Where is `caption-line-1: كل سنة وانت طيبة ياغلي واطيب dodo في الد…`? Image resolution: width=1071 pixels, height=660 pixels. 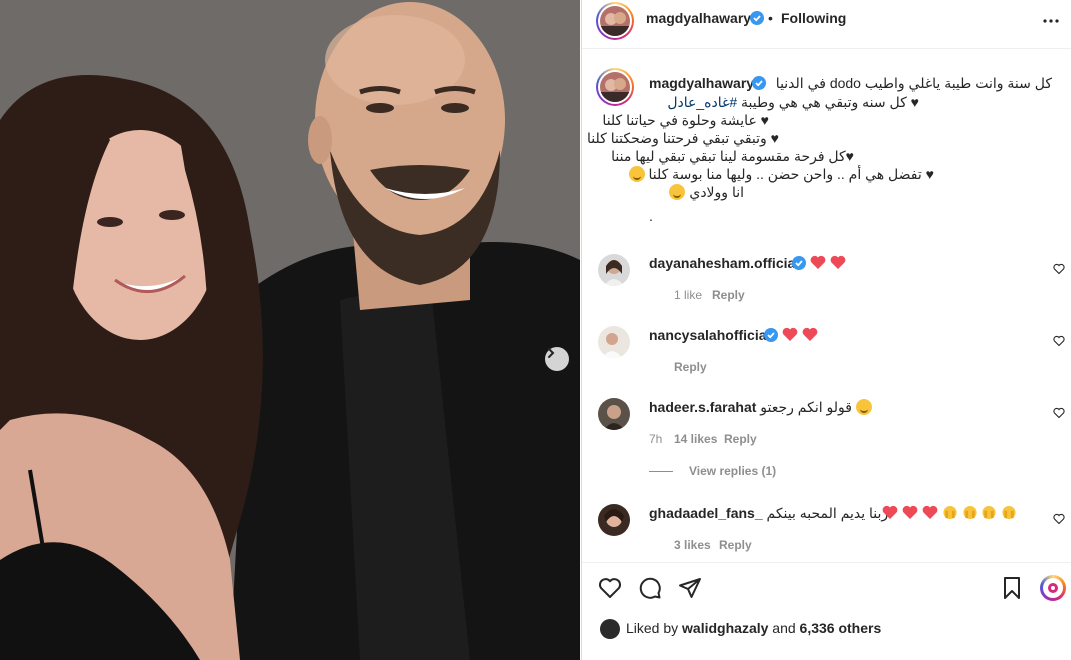 caption-line-1: كل سنة وانت طيبة ياغلي واطيب dodo في الد… is located at coordinates (913, 83).